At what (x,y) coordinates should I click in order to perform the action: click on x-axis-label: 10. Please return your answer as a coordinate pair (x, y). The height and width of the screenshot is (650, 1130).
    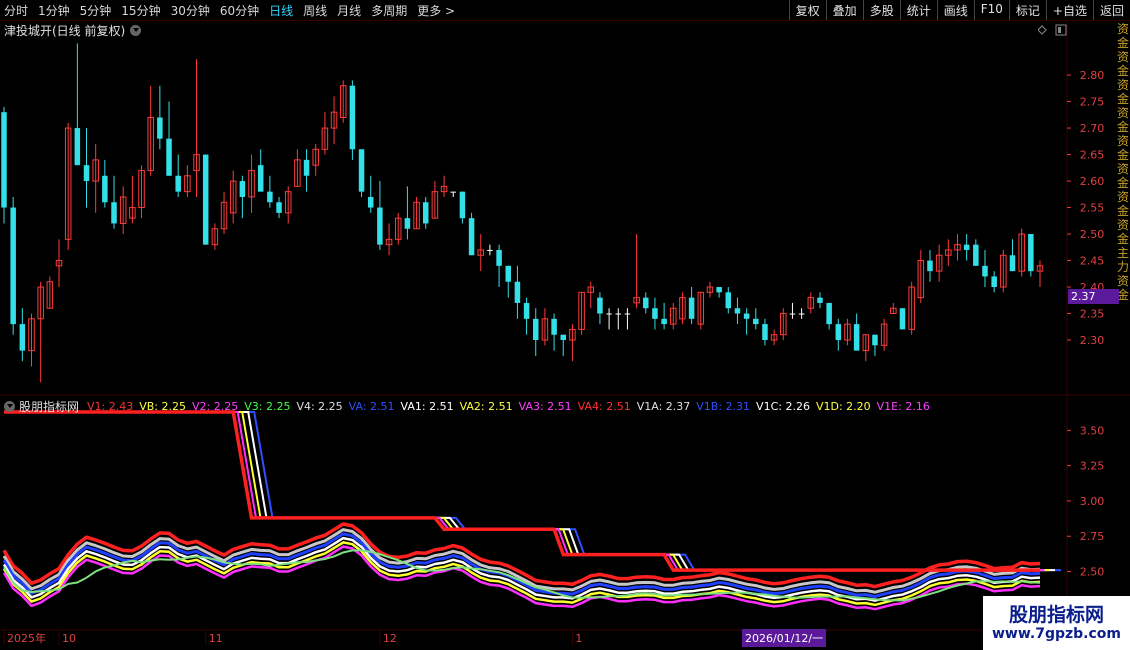
    Looking at the image, I should click on (69, 638).